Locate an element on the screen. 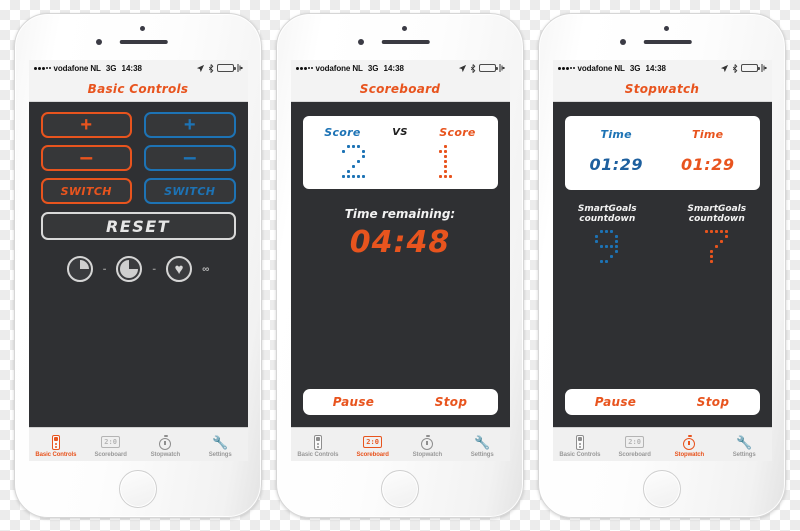  vs-label: VS is located at coordinates (400, 132).